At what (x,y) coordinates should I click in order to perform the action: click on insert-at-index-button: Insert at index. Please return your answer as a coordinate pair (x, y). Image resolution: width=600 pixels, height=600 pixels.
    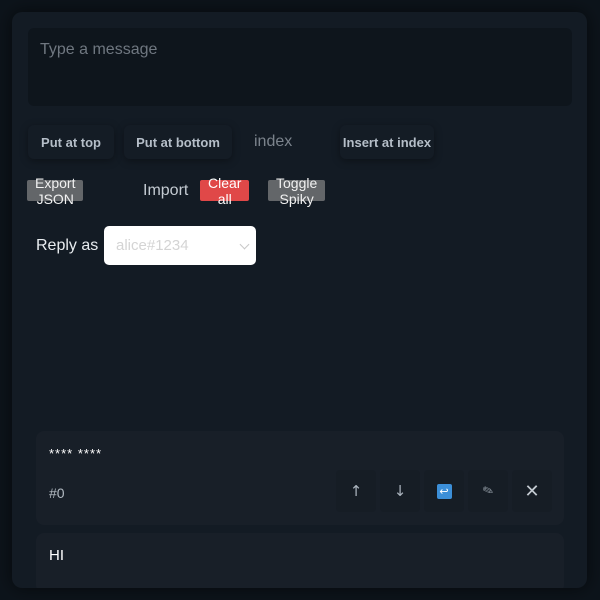
    Looking at the image, I should click on (387, 142).